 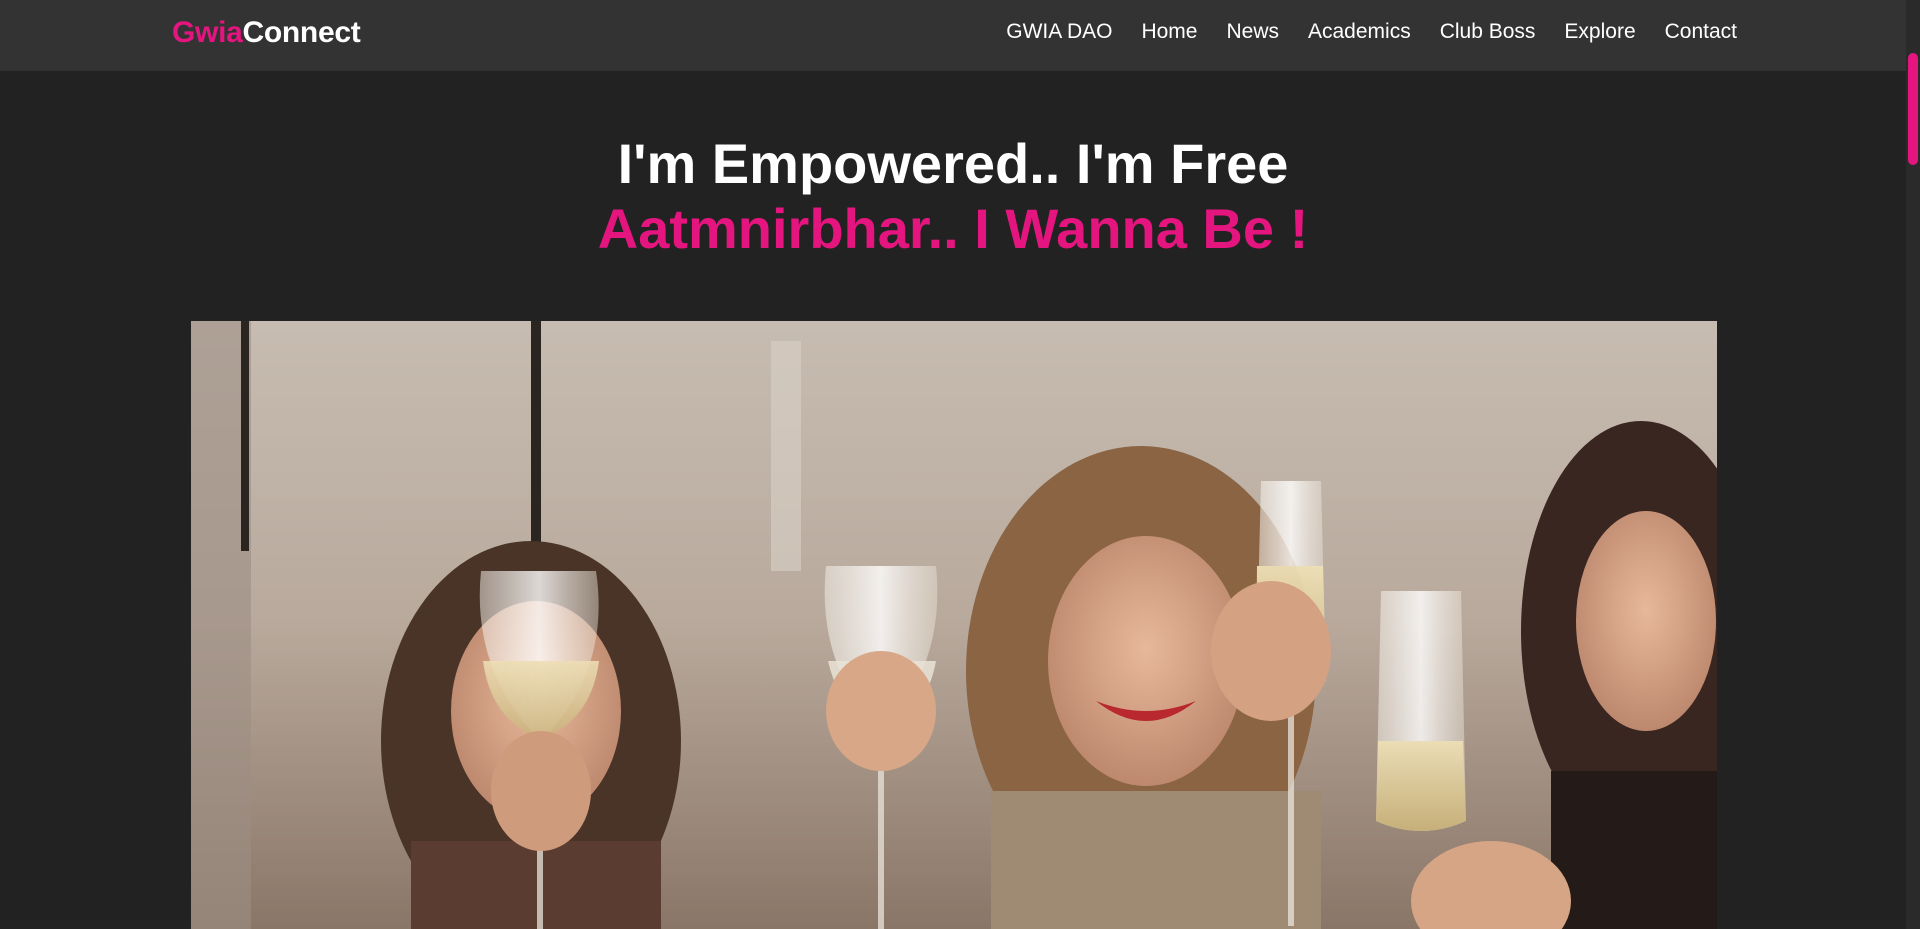 I want to click on hero-subtitle: Aatmnirbhar.. I Wanna Be !, so click(x=953, y=228).